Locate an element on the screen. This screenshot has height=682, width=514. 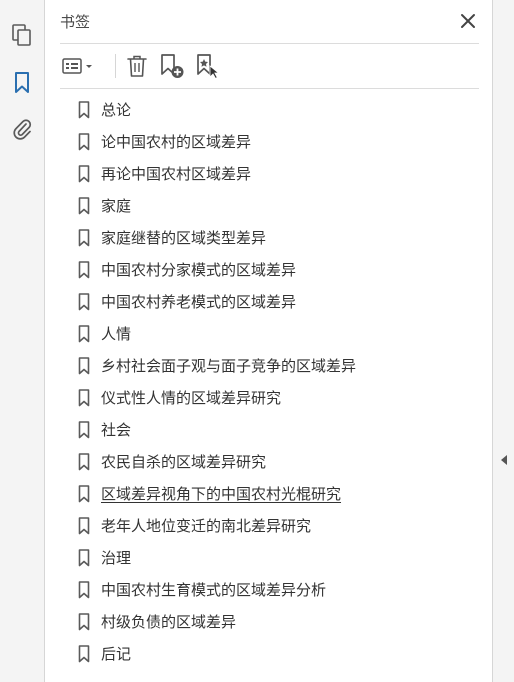
bookmark-label: 治理 is located at coordinates (116, 558).